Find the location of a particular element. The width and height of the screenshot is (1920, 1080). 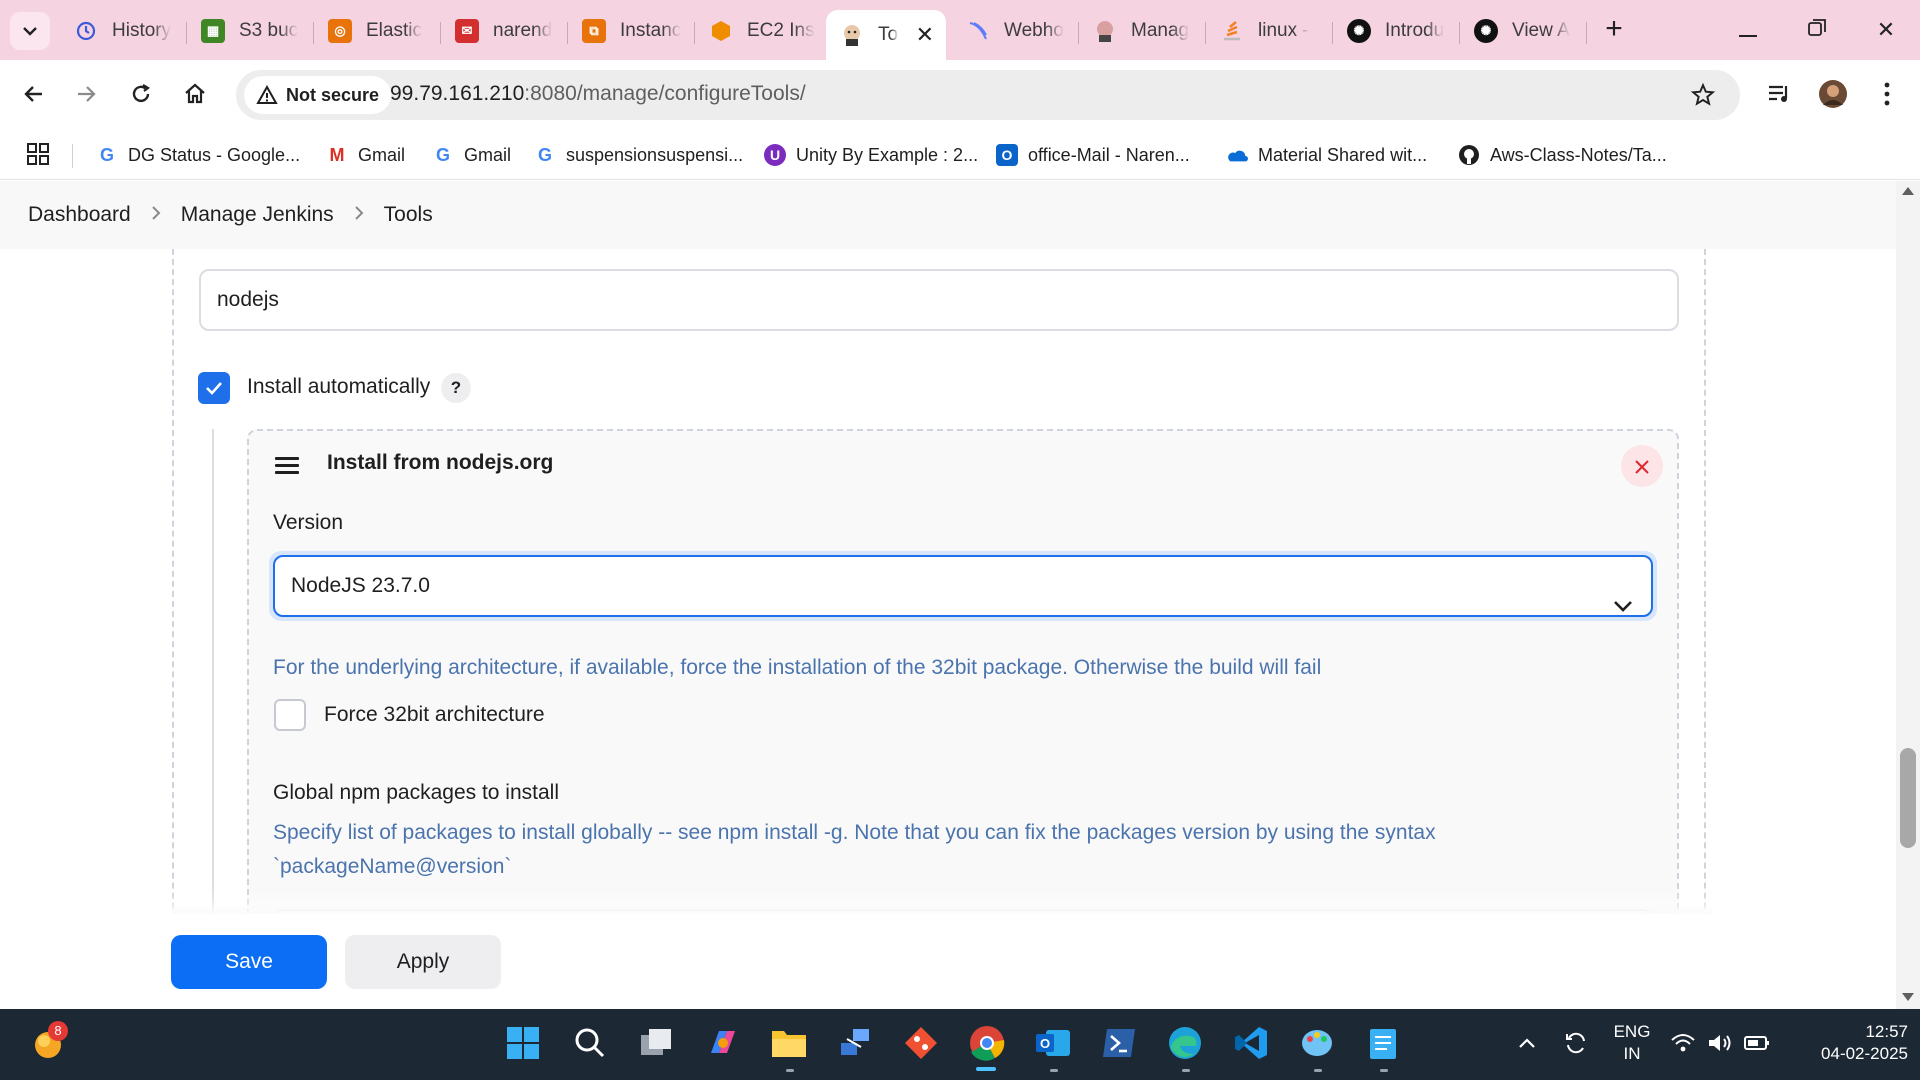

install-automatically-checkbox is located at coordinates (214, 388).